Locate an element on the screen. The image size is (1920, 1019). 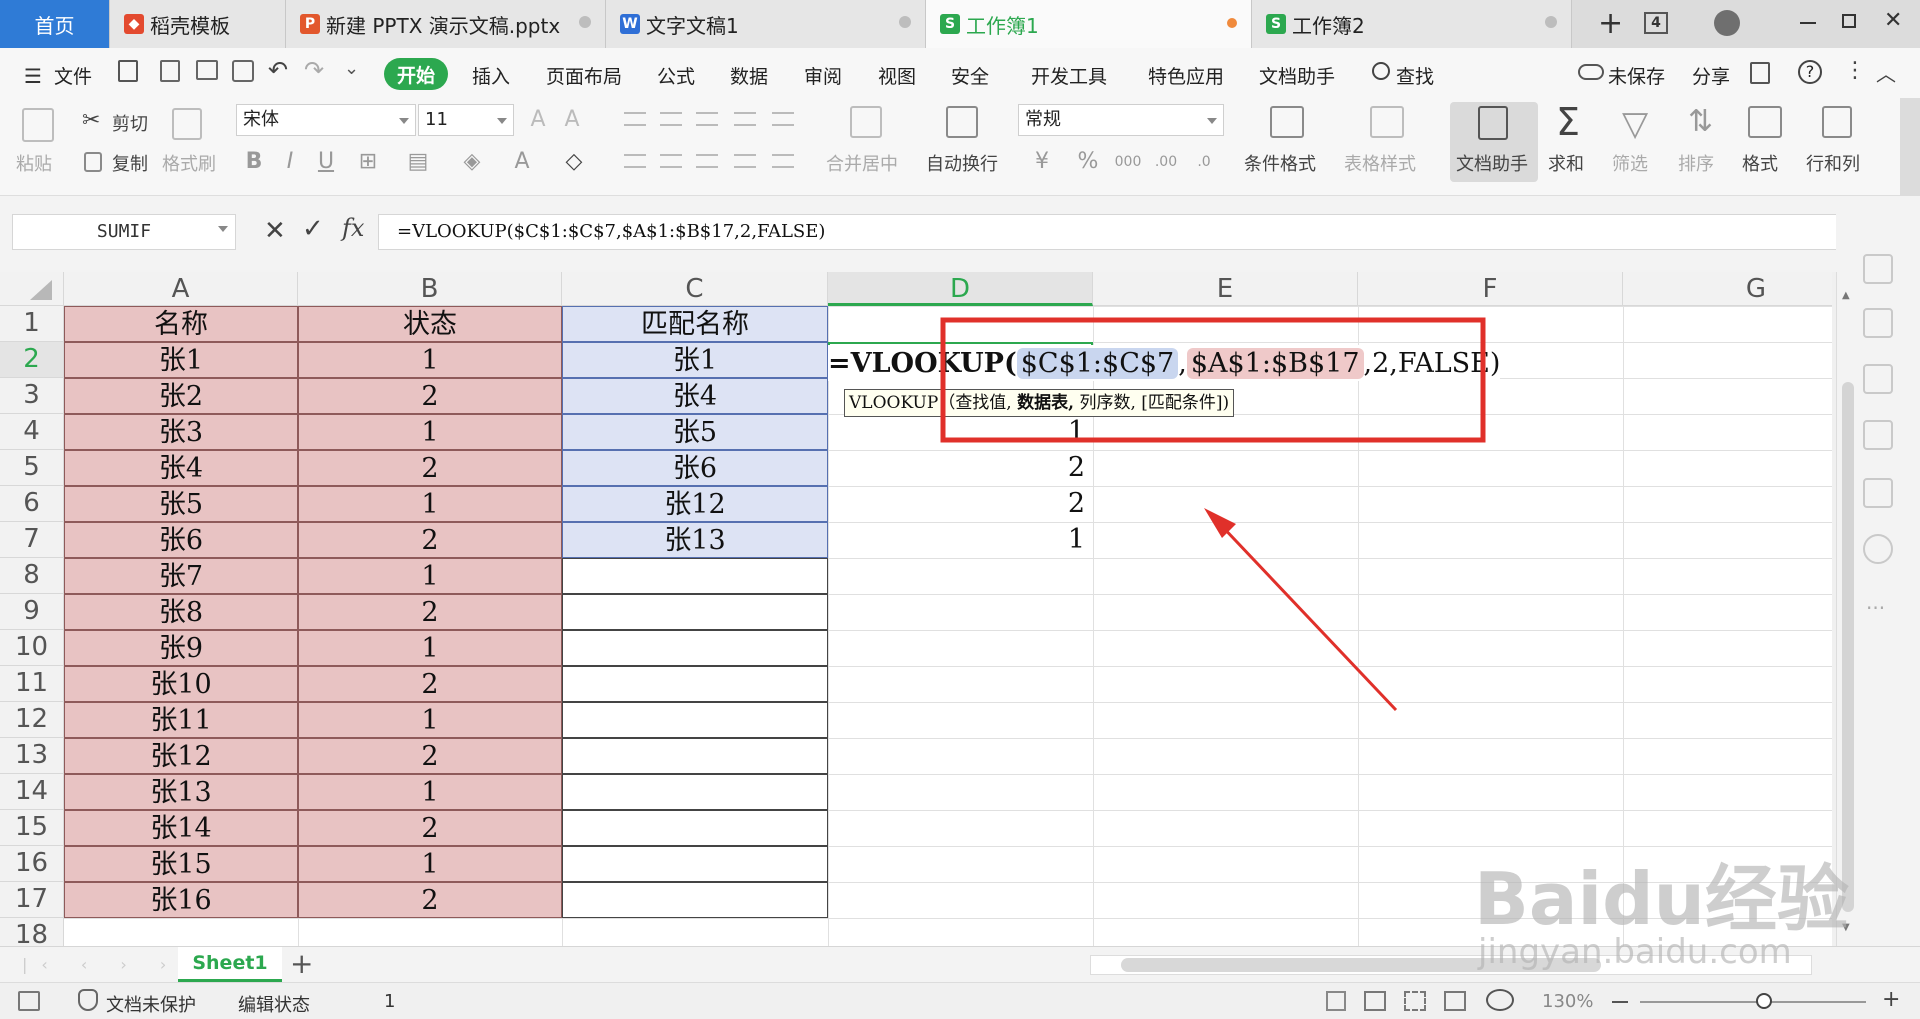
share-button: 分享 is located at coordinates (1711, 75).